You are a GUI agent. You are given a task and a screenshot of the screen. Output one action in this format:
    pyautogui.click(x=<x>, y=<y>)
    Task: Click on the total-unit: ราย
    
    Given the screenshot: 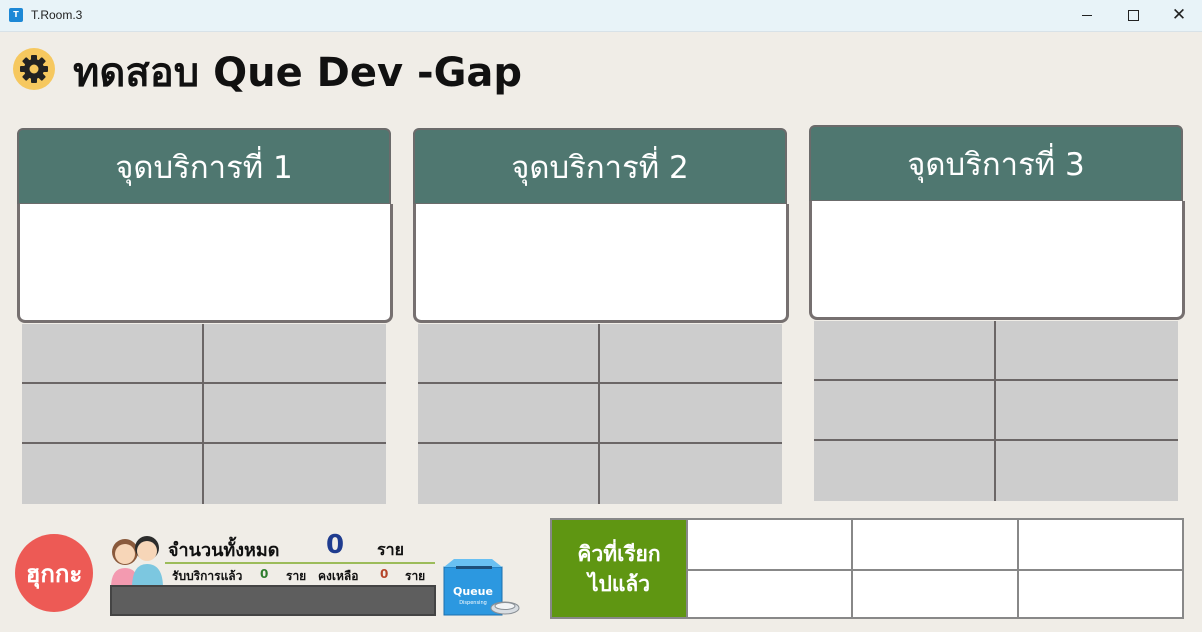 What is the action you would take?
    pyautogui.click(x=390, y=549)
    